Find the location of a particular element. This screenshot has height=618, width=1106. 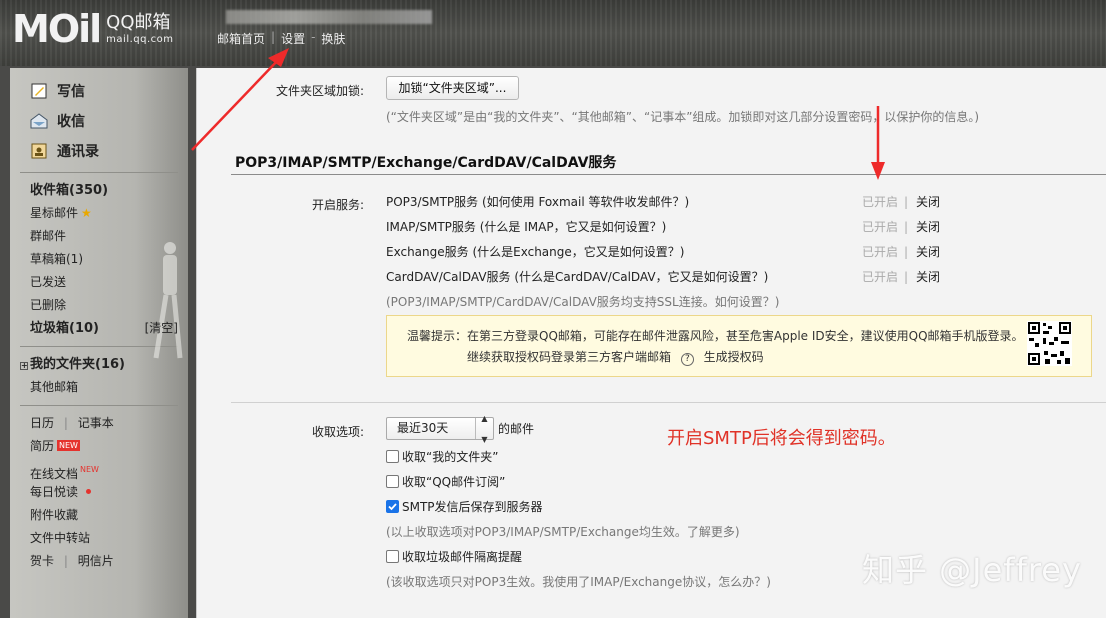

contacts-button: 通讯录 is located at coordinates (109, 151).